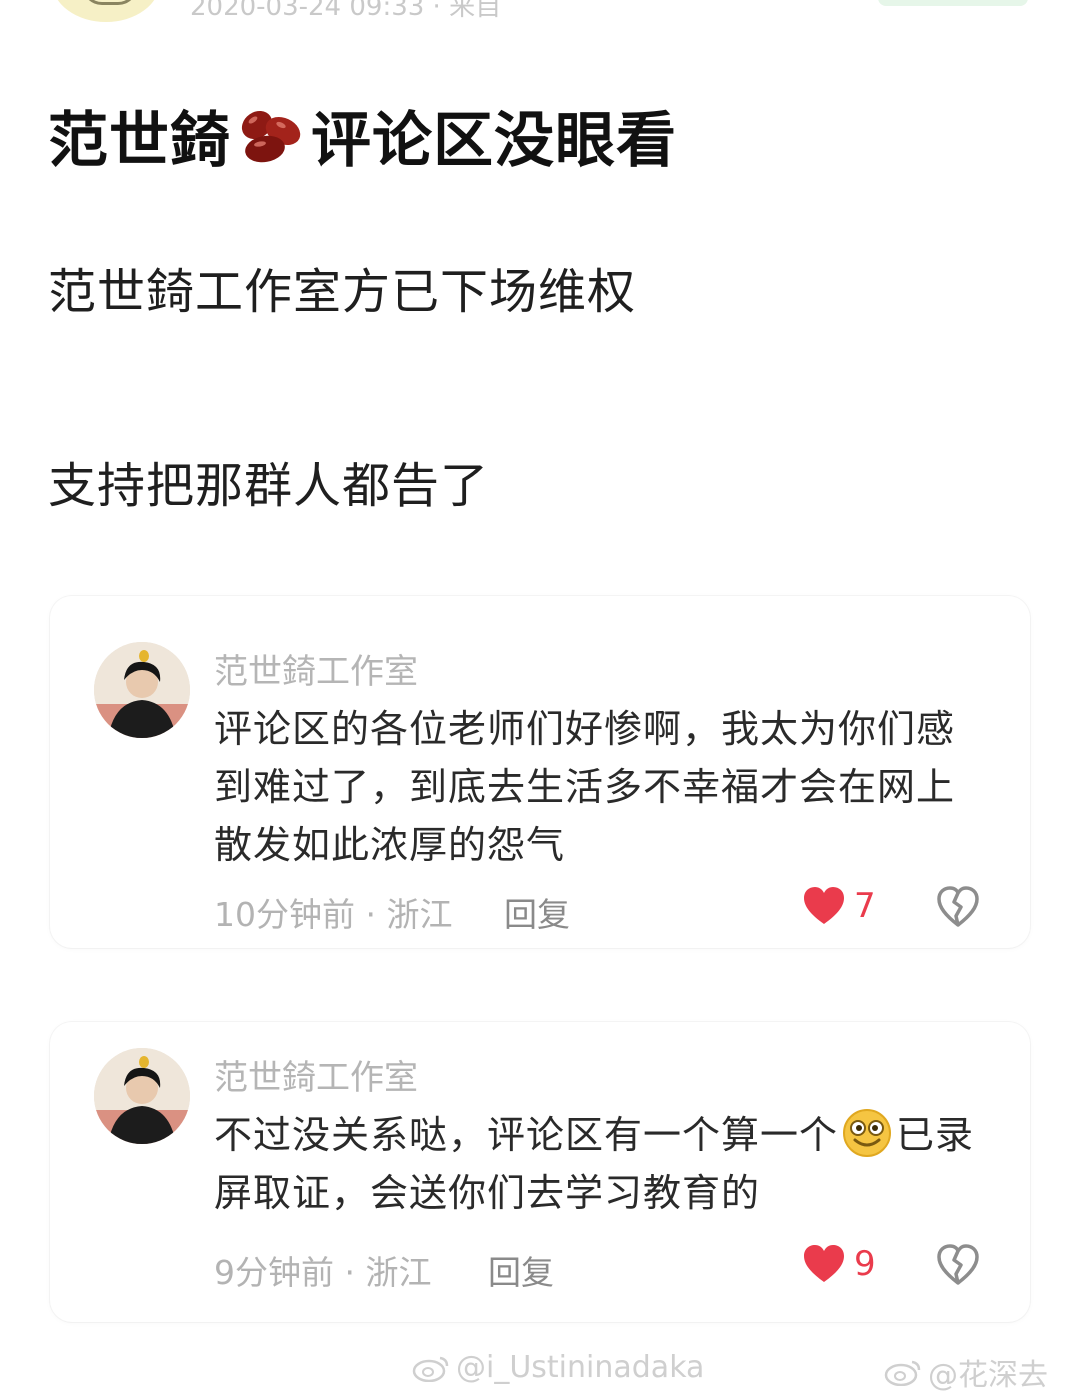 The width and height of the screenshot is (1080, 1396). What do you see at coordinates (599, 1164) in the screenshot?
I see `comment-text: 不过没关系哒，评论区有一个算一个 已录屏取证，会送你们去学习教育的` at bounding box center [599, 1164].